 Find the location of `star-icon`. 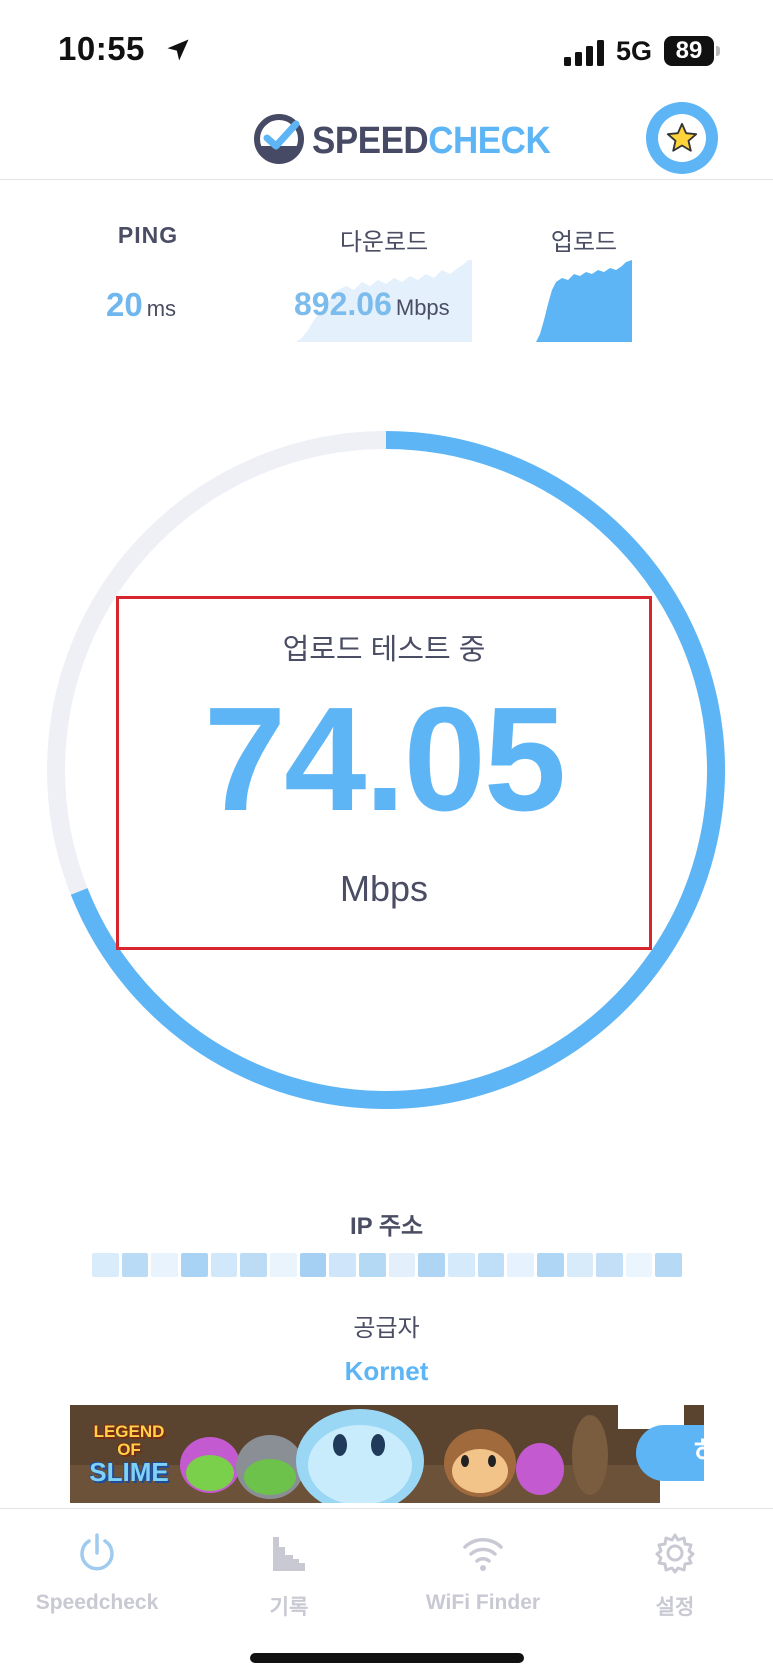

star-icon is located at coordinates (682, 137).